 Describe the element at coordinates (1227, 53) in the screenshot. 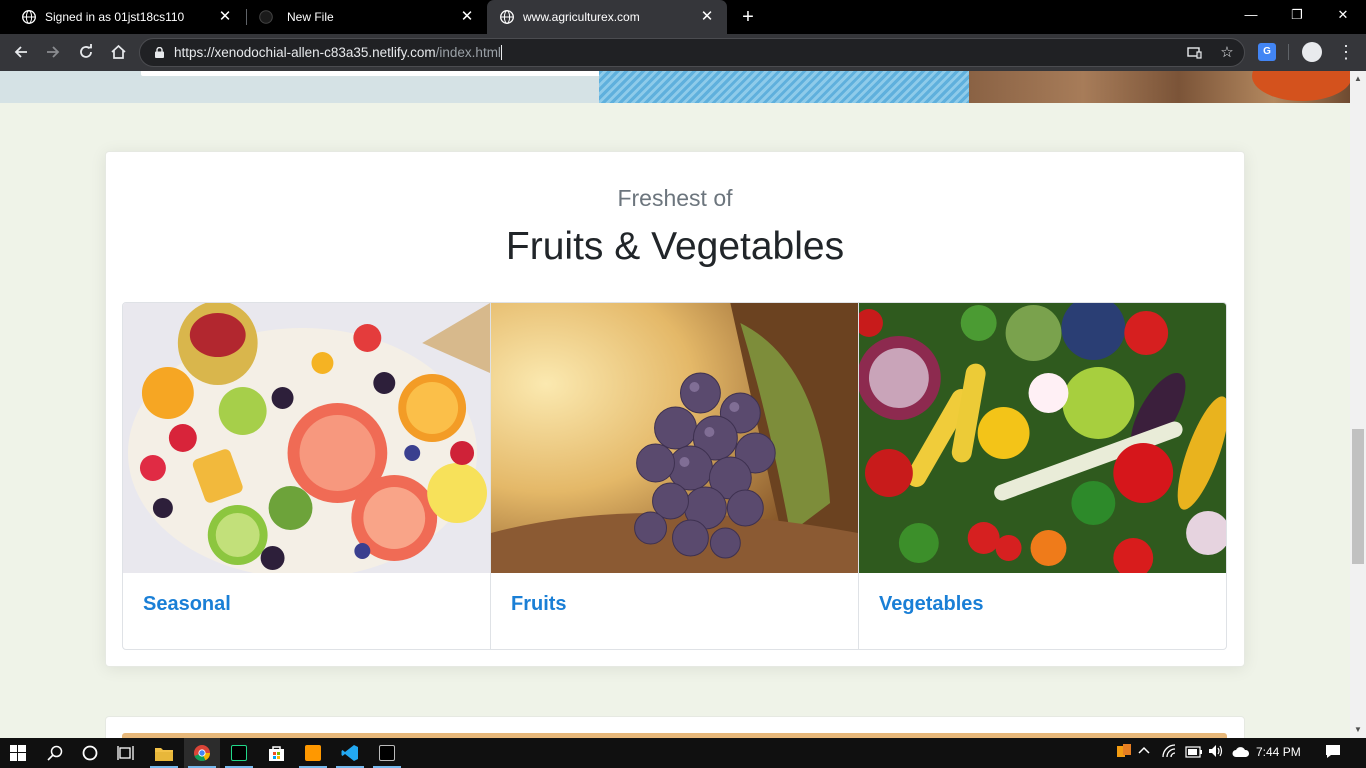

I see `bookmark-star-icon: ☆` at that location.